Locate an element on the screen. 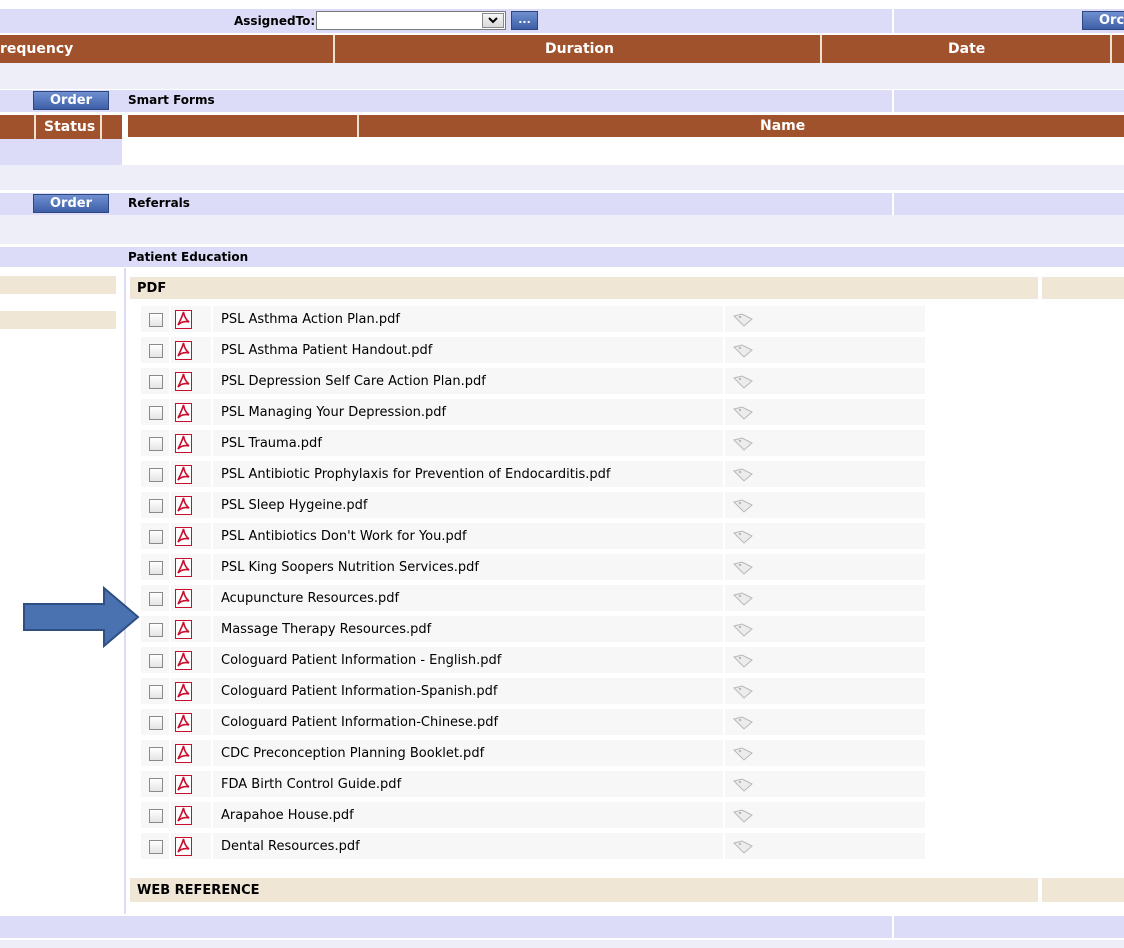 The width and height of the screenshot is (1124, 948). smart-forms-title: Smart Forms is located at coordinates (171, 100).